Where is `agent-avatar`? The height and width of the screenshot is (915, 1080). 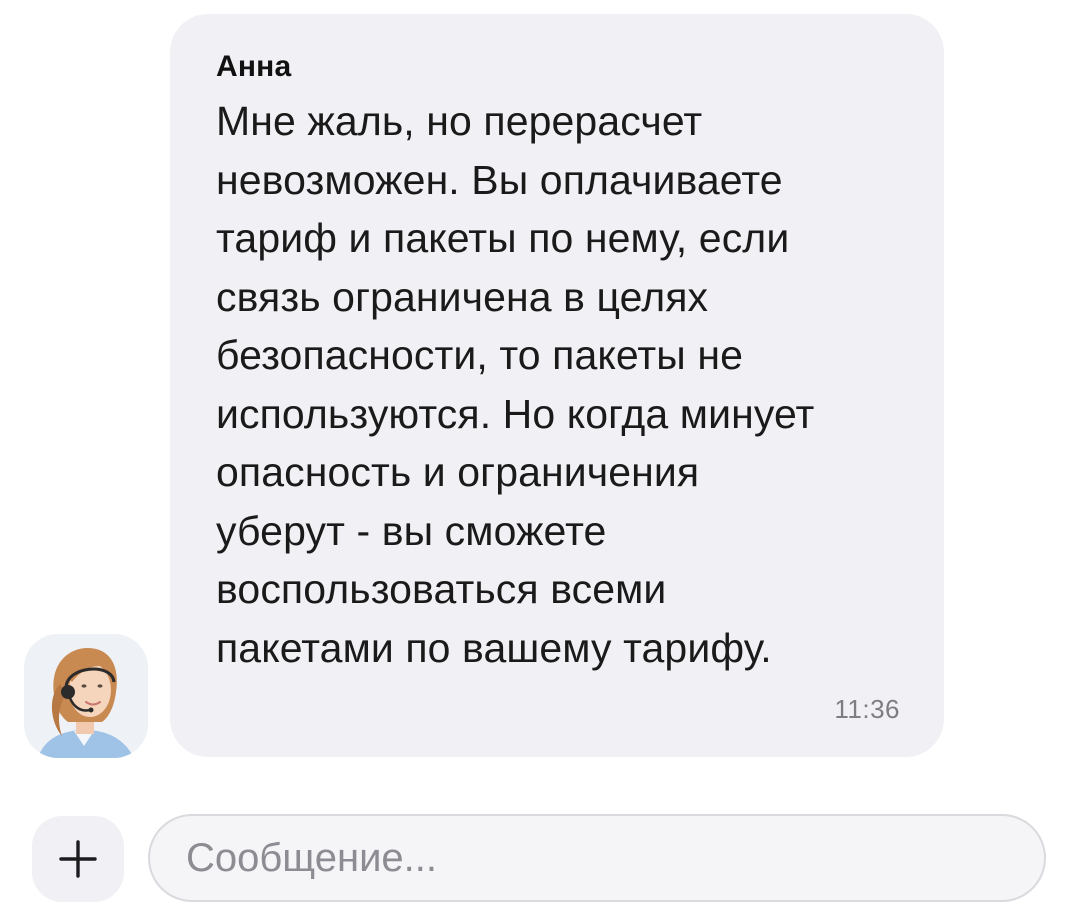
agent-avatar is located at coordinates (86, 696).